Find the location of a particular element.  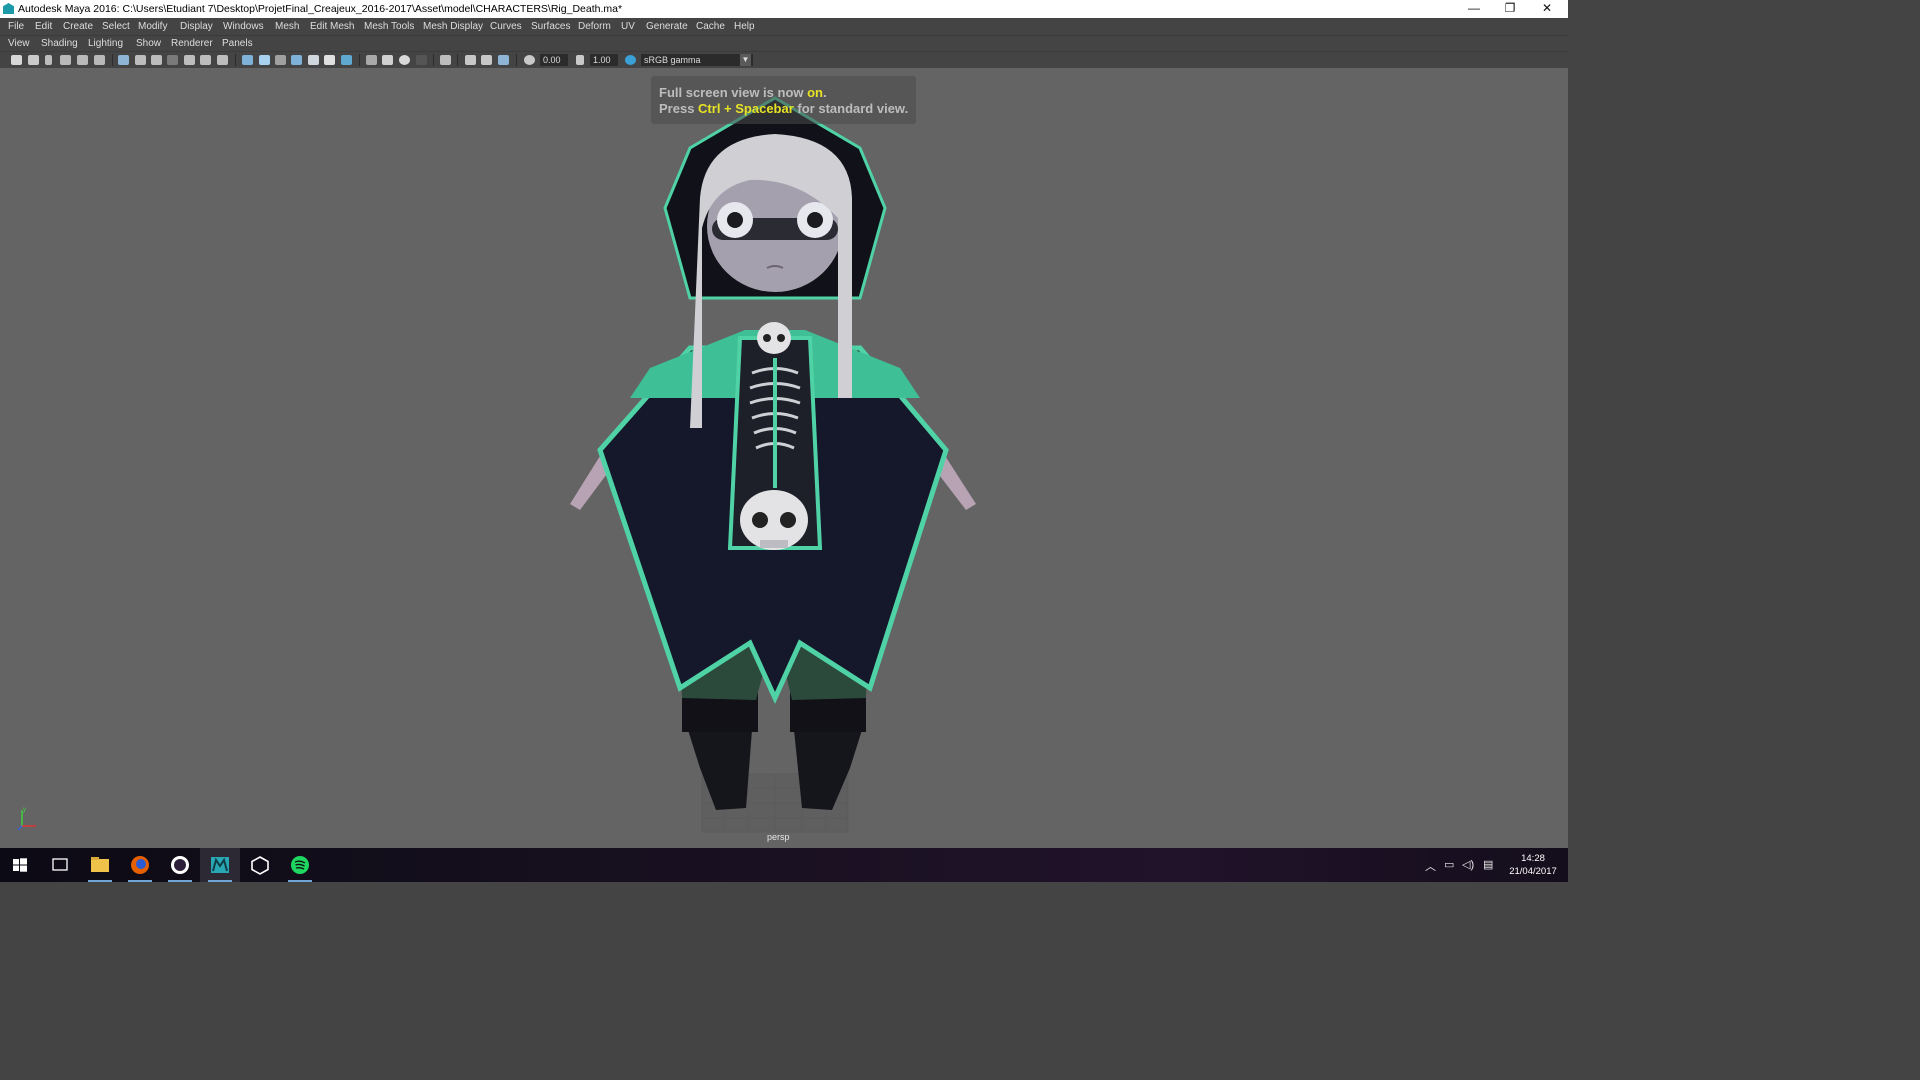

exposure-field: 0.00 is located at coordinates (554, 60).